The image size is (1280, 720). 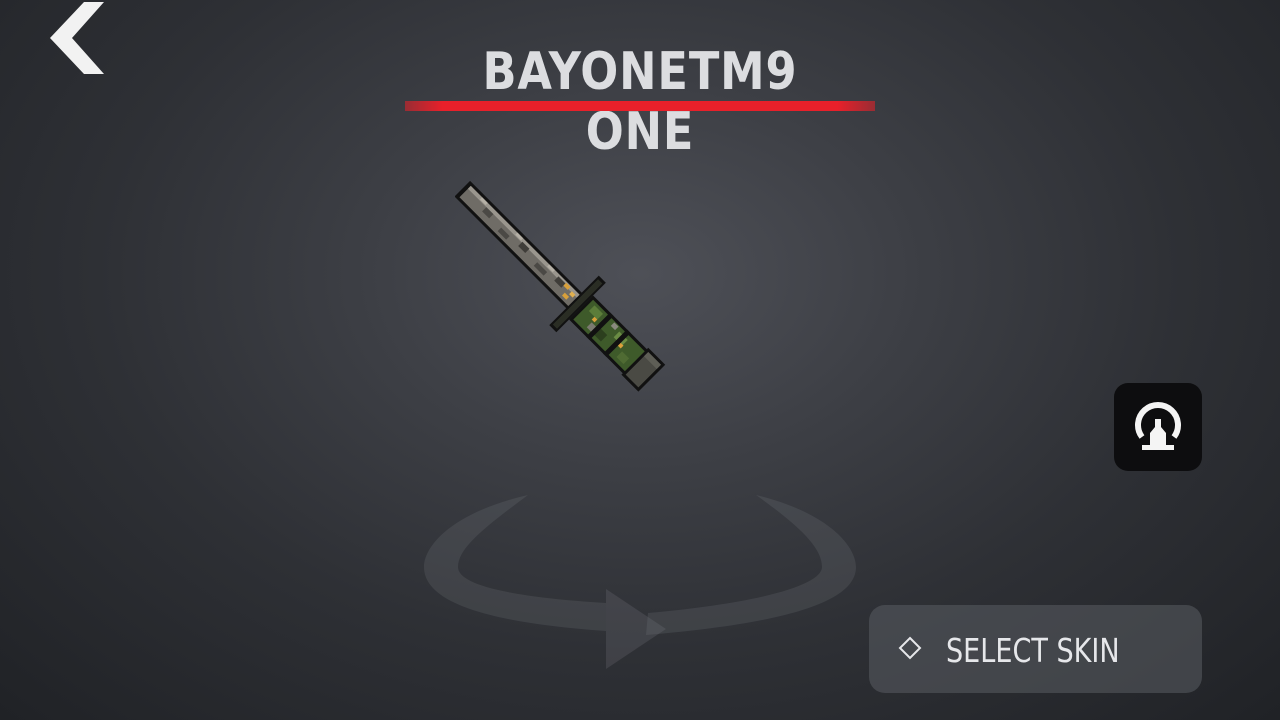 I want to click on select-skin-label: SELECT SKIN, so click(x=1033, y=650).